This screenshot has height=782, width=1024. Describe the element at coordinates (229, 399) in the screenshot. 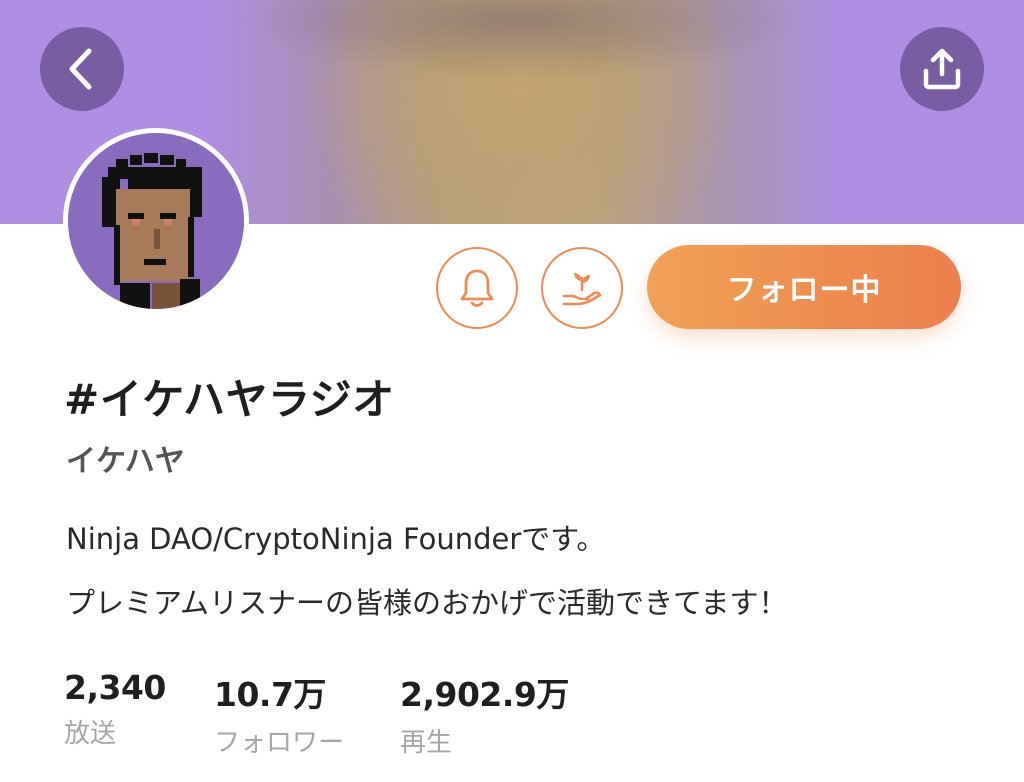

I see `channel-title: #イケハヤラジオ` at that location.